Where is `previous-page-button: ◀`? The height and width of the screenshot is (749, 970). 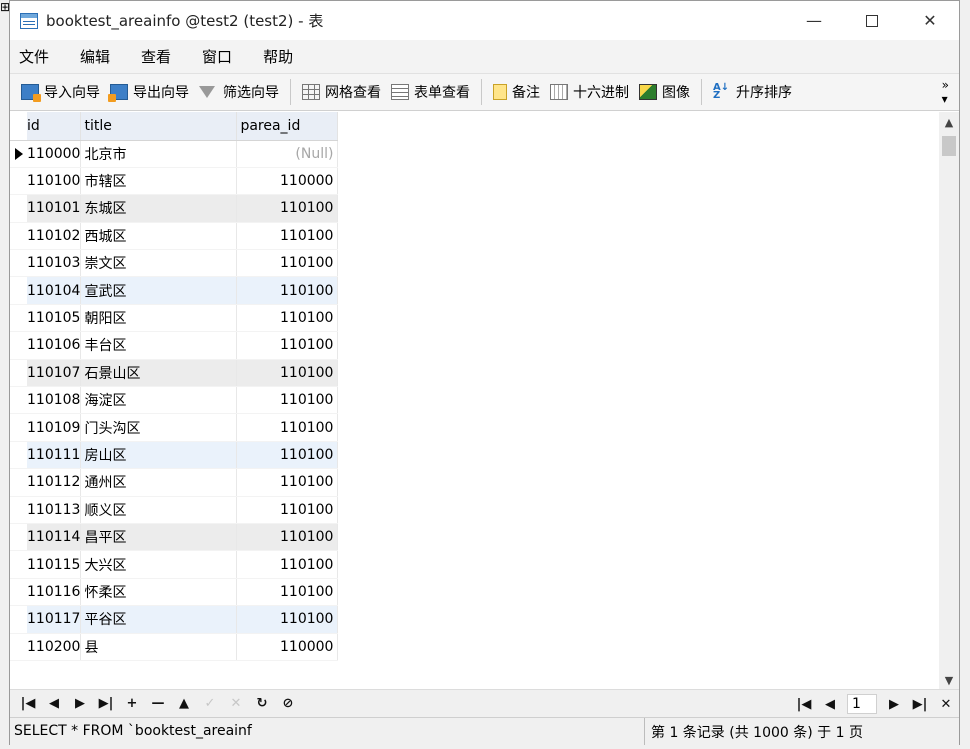 previous-page-button: ◀ is located at coordinates (830, 704).